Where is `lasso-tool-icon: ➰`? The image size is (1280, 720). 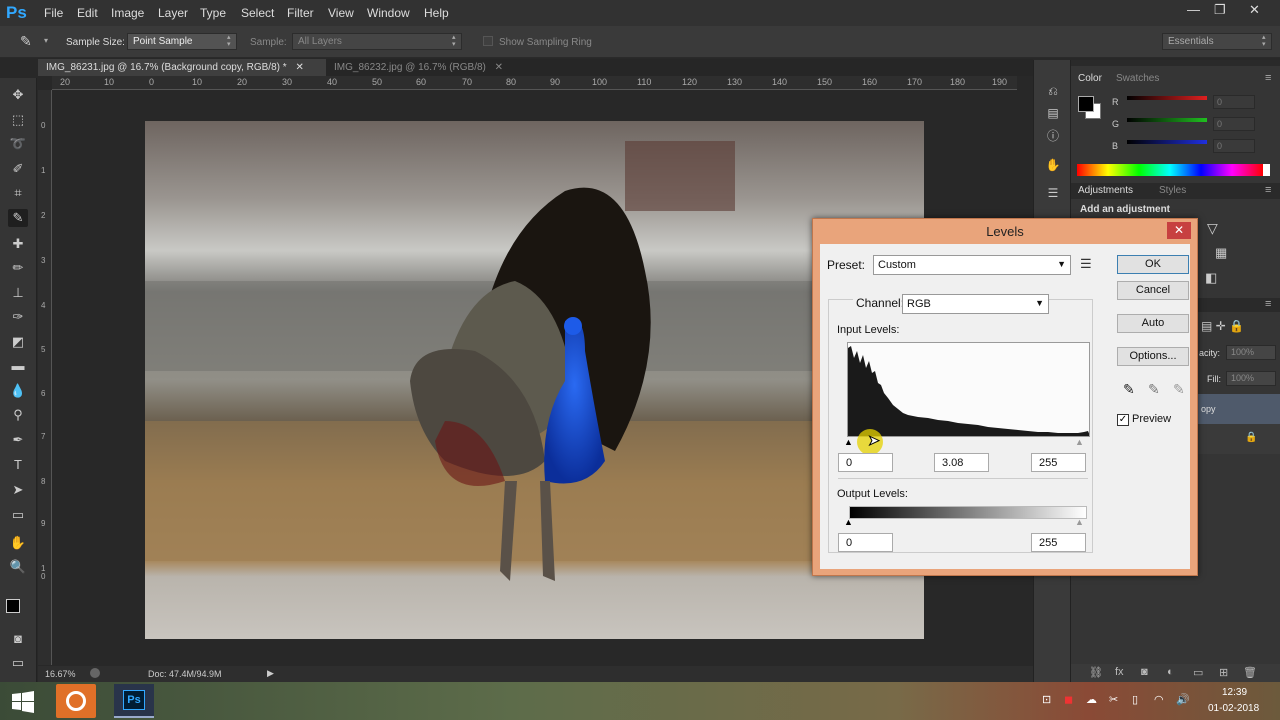
lasso-tool-icon: ➰ is located at coordinates (18, 144).